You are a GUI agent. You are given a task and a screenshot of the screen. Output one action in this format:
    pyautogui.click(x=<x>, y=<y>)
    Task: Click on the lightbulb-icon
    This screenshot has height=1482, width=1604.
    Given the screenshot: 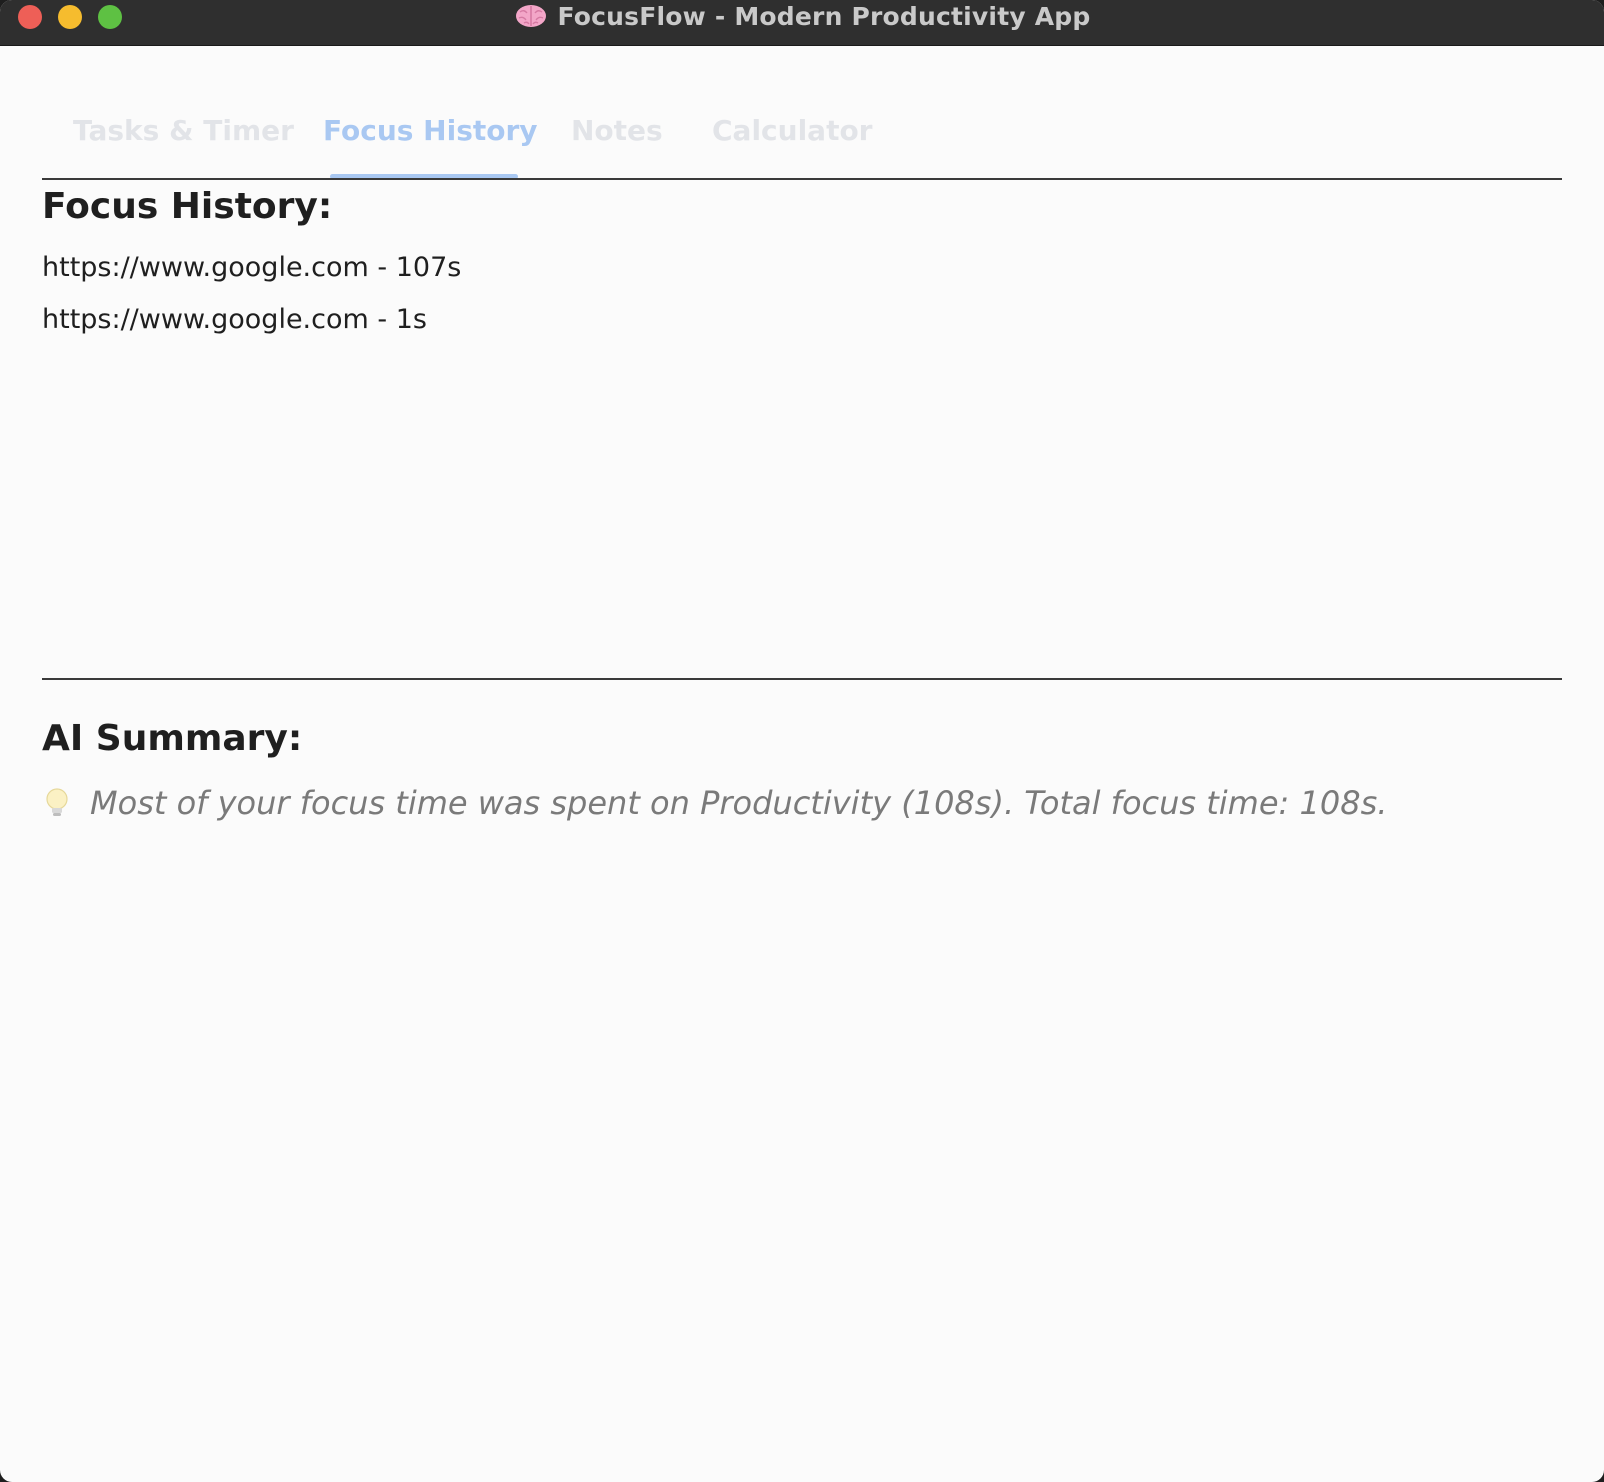 What is the action you would take?
    pyautogui.click(x=57, y=803)
    